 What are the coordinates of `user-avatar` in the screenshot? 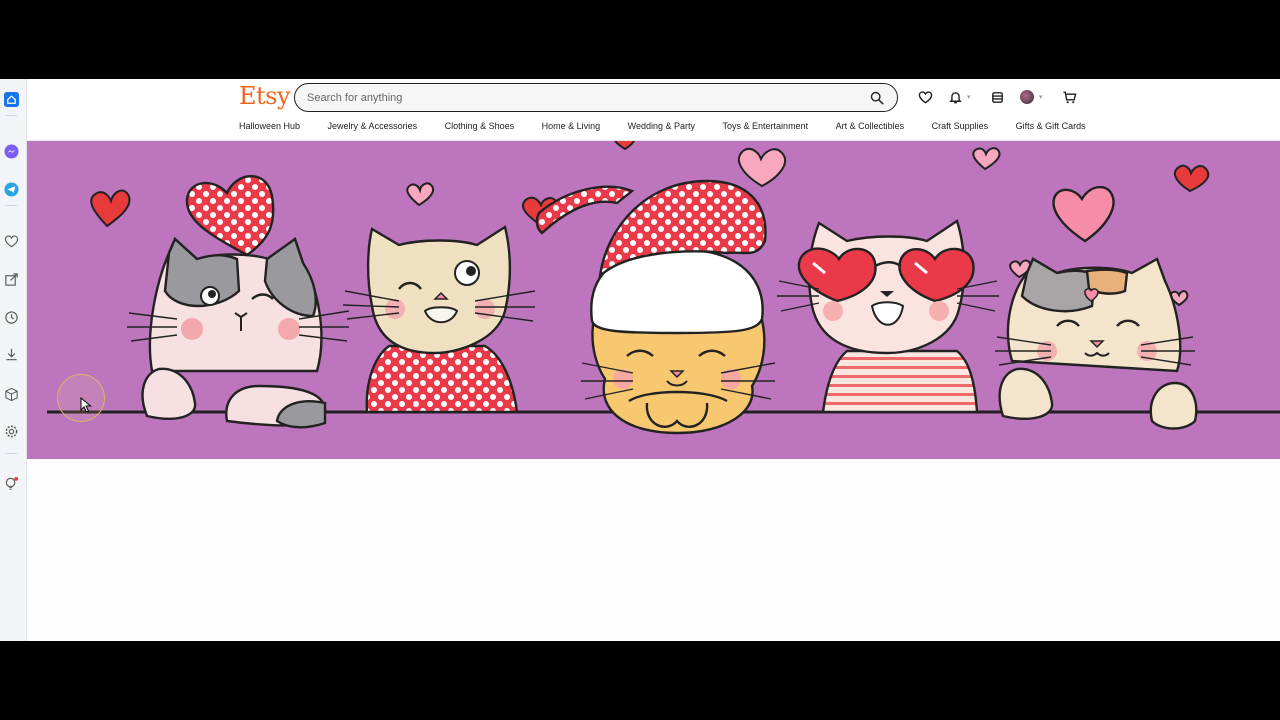 It's located at (1027, 97).